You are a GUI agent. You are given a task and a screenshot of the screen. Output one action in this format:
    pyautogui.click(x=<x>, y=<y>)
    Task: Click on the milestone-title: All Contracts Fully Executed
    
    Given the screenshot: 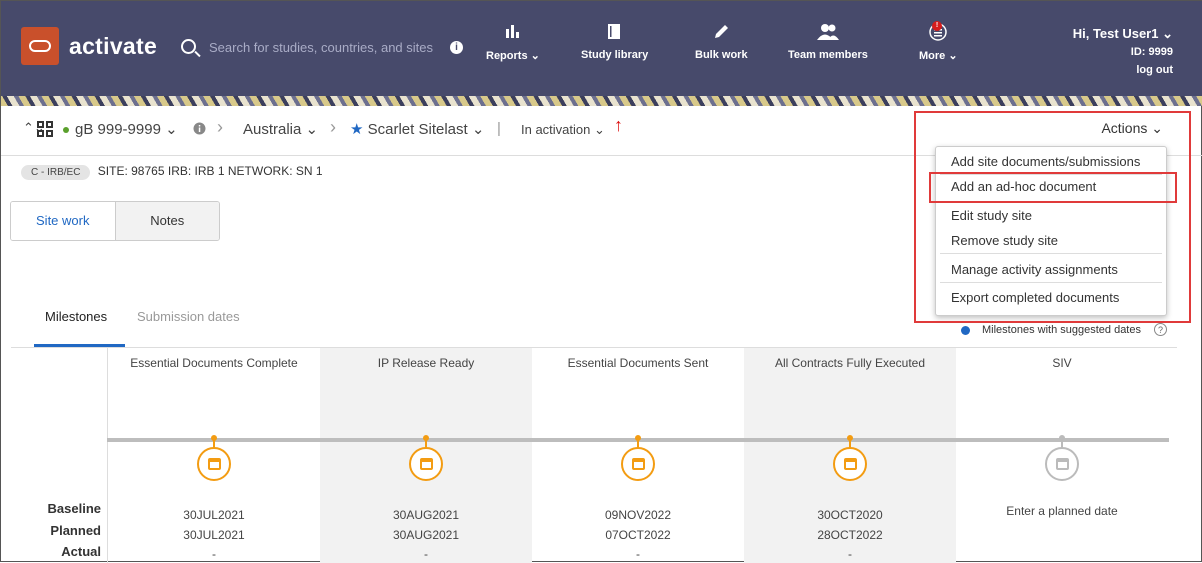 What is the action you would take?
    pyautogui.click(x=850, y=363)
    